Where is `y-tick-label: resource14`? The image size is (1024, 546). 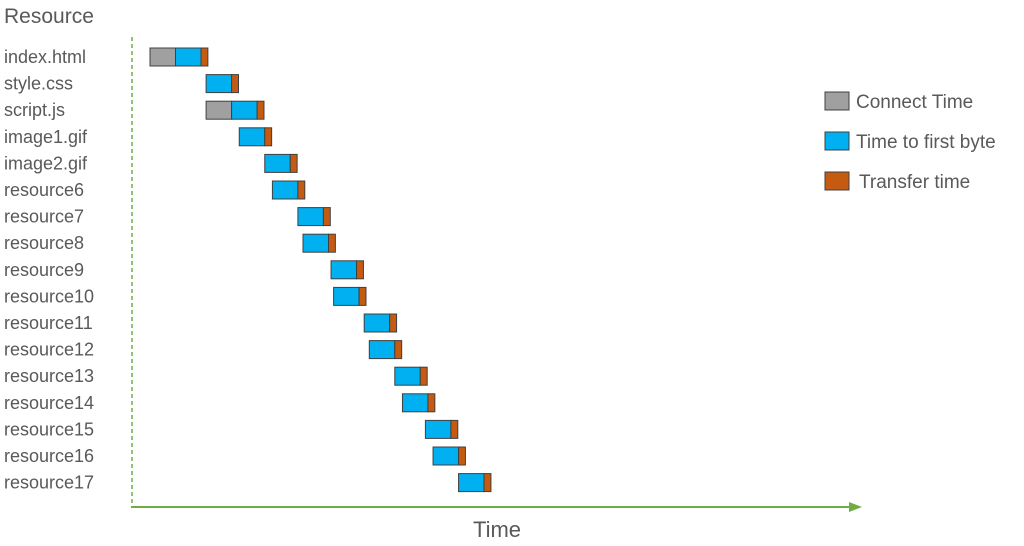 y-tick-label: resource14 is located at coordinates (49, 403).